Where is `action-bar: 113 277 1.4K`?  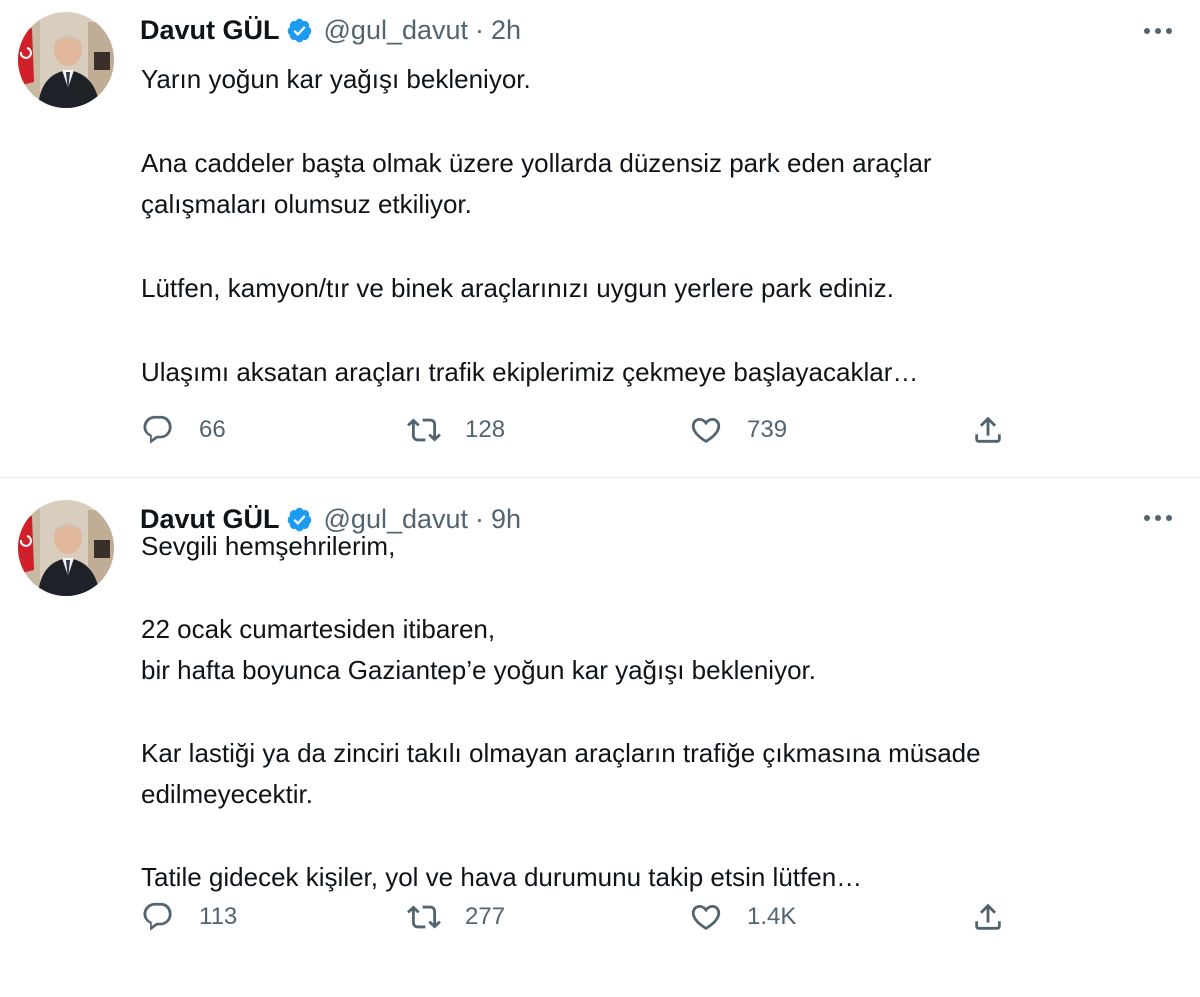 action-bar: 113 277 1.4K is located at coordinates (656, 917).